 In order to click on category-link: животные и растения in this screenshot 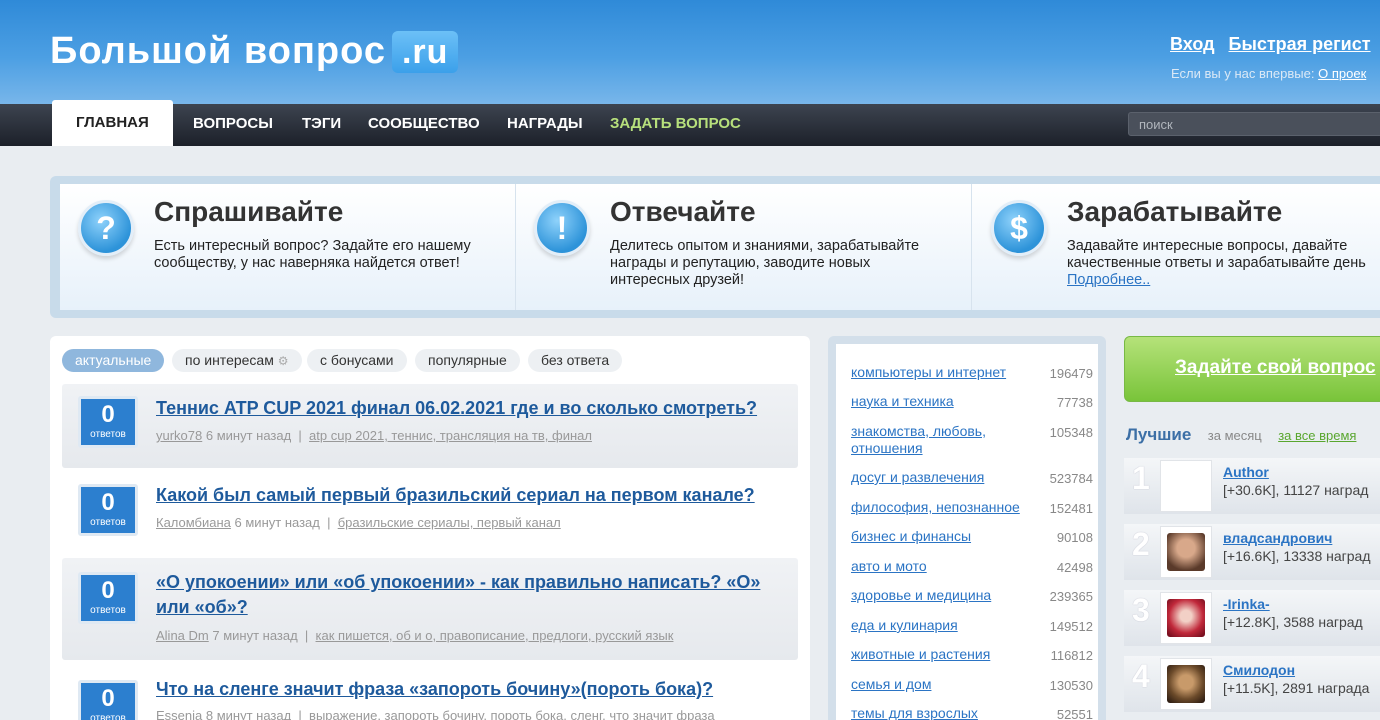, I will do `click(920, 654)`.